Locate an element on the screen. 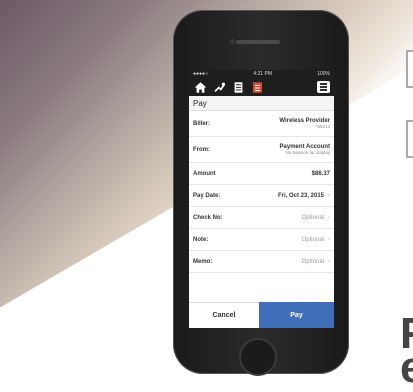 The image size is (413, 392). memo-row: Memo: Optional › is located at coordinates (261, 262).